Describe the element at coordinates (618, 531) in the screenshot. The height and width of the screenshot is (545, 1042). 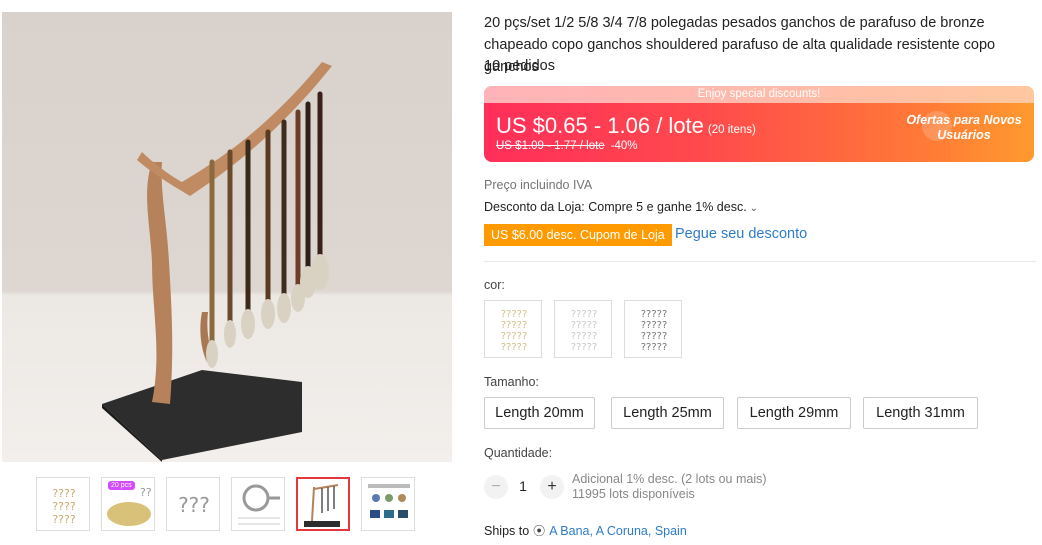
I see `ship-location-link: A Bana, A Coruna, Spain` at that location.